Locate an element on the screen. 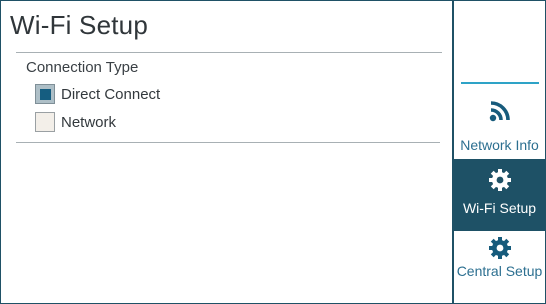  direct-connect-label: Direct Connect is located at coordinates (111, 94).